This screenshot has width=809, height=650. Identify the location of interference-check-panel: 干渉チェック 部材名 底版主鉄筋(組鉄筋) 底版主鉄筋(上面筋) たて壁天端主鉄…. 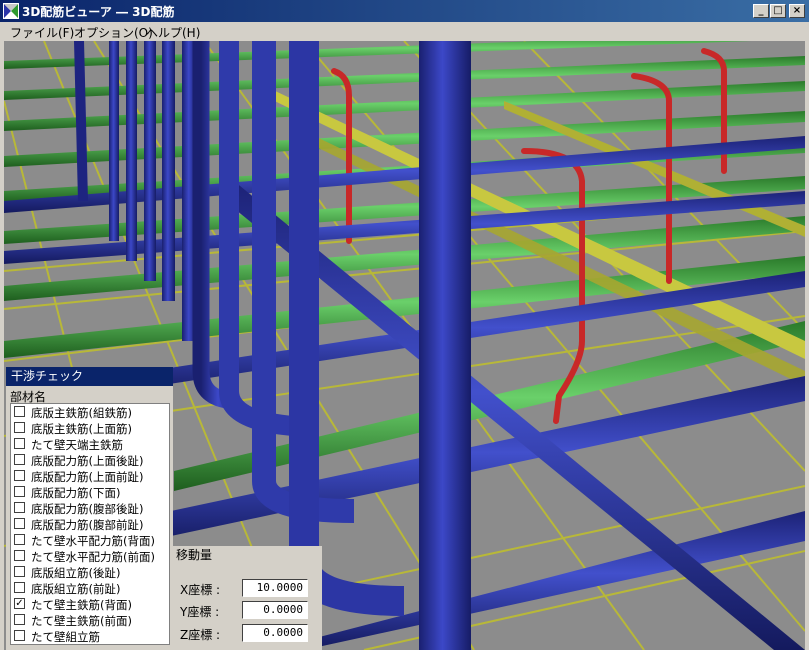
(89, 508).